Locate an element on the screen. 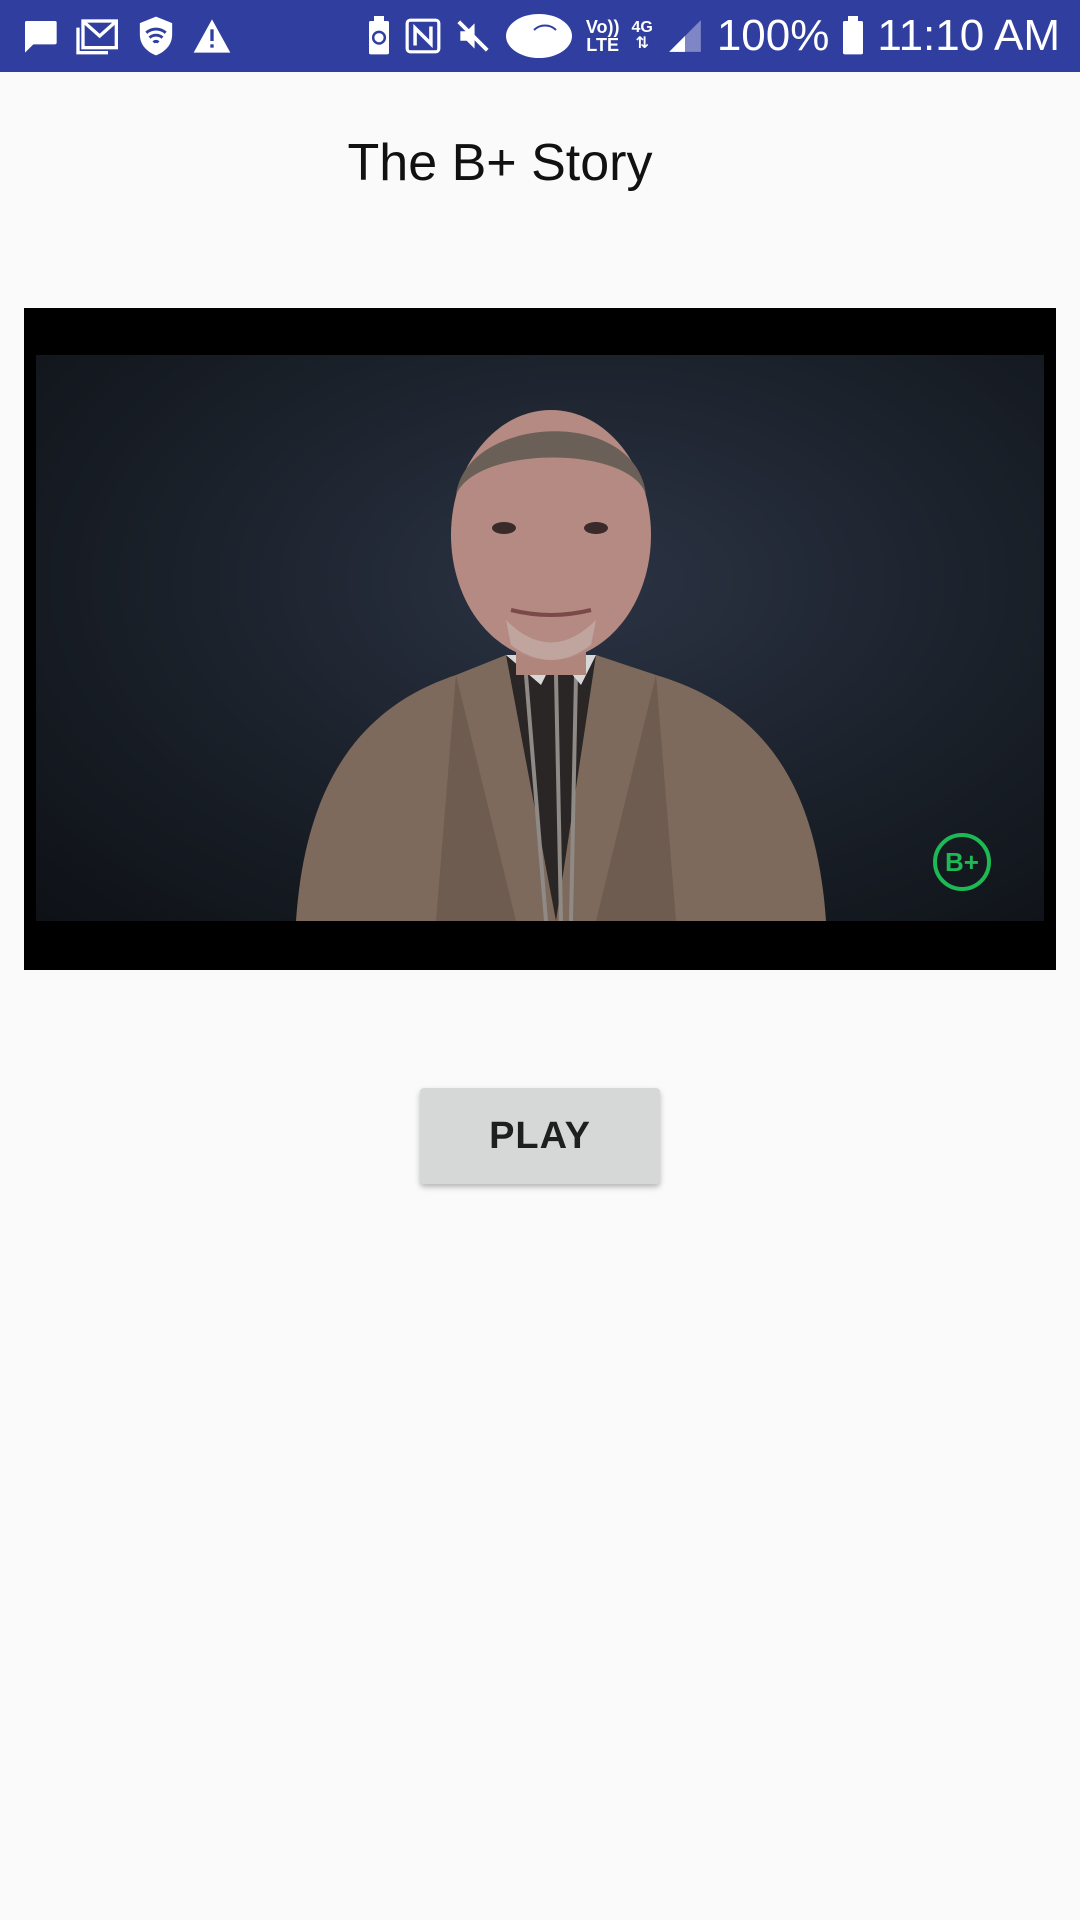 The image size is (1080, 1920). battery-saver-icon is located at coordinates (379, 36).